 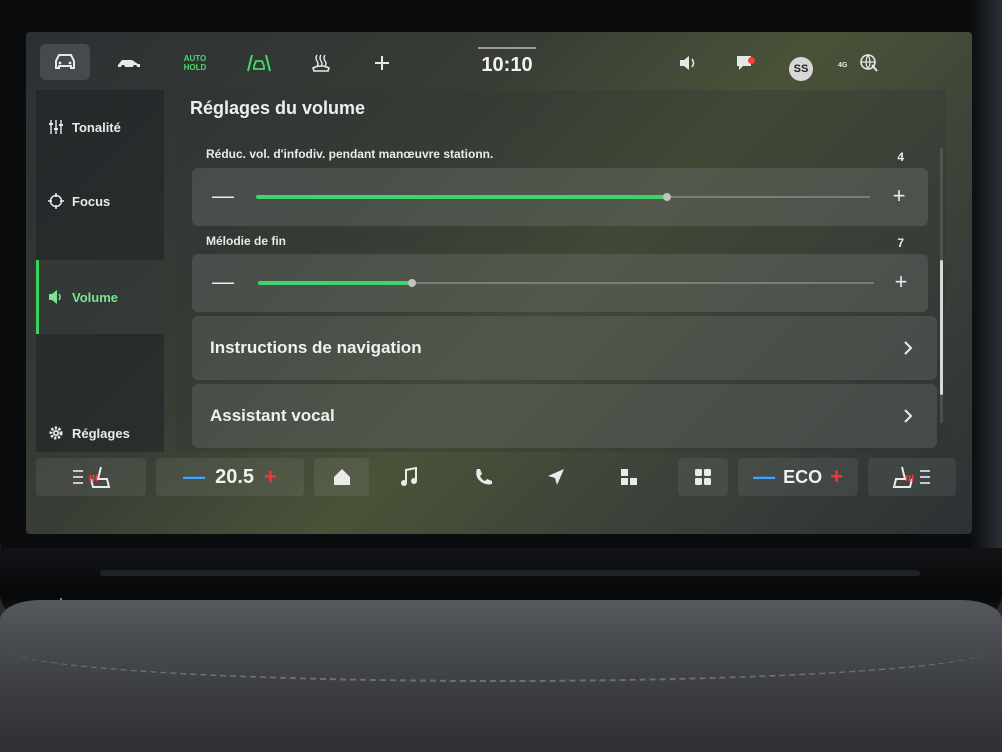 What do you see at coordinates (836, 477) in the screenshot?
I see `drive-mode-next-button: +` at bounding box center [836, 477].